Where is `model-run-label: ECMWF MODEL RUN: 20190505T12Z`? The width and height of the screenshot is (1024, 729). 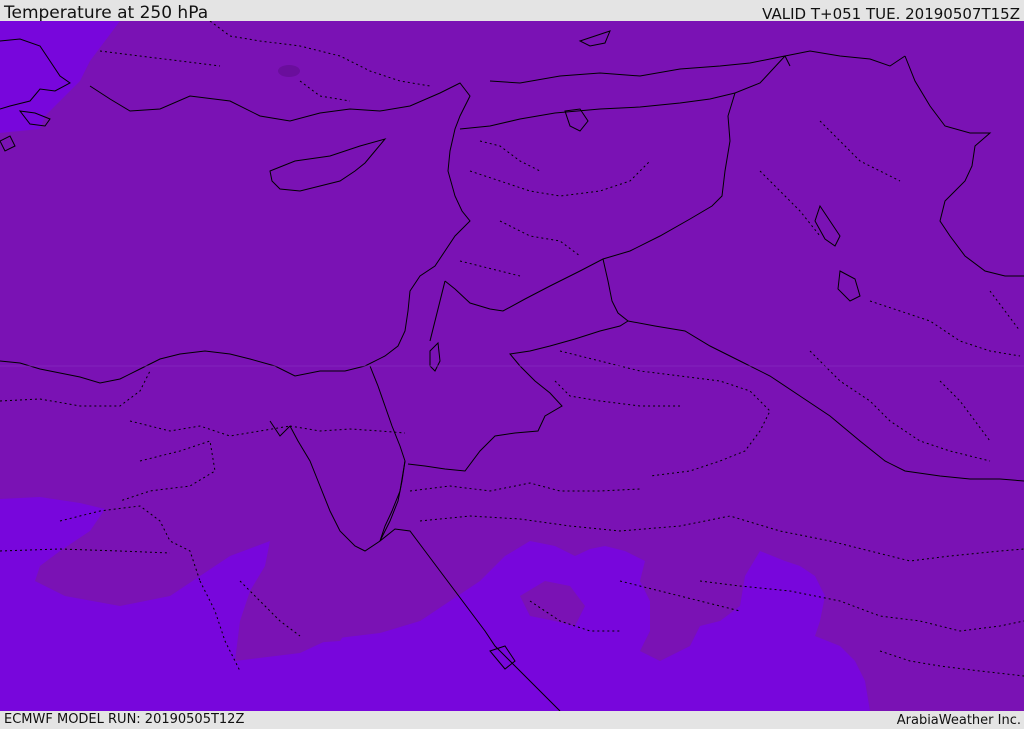
model-run-label: ECMWF MODEL RUN: 20190505T12Z is located at coordinates (124, 719).